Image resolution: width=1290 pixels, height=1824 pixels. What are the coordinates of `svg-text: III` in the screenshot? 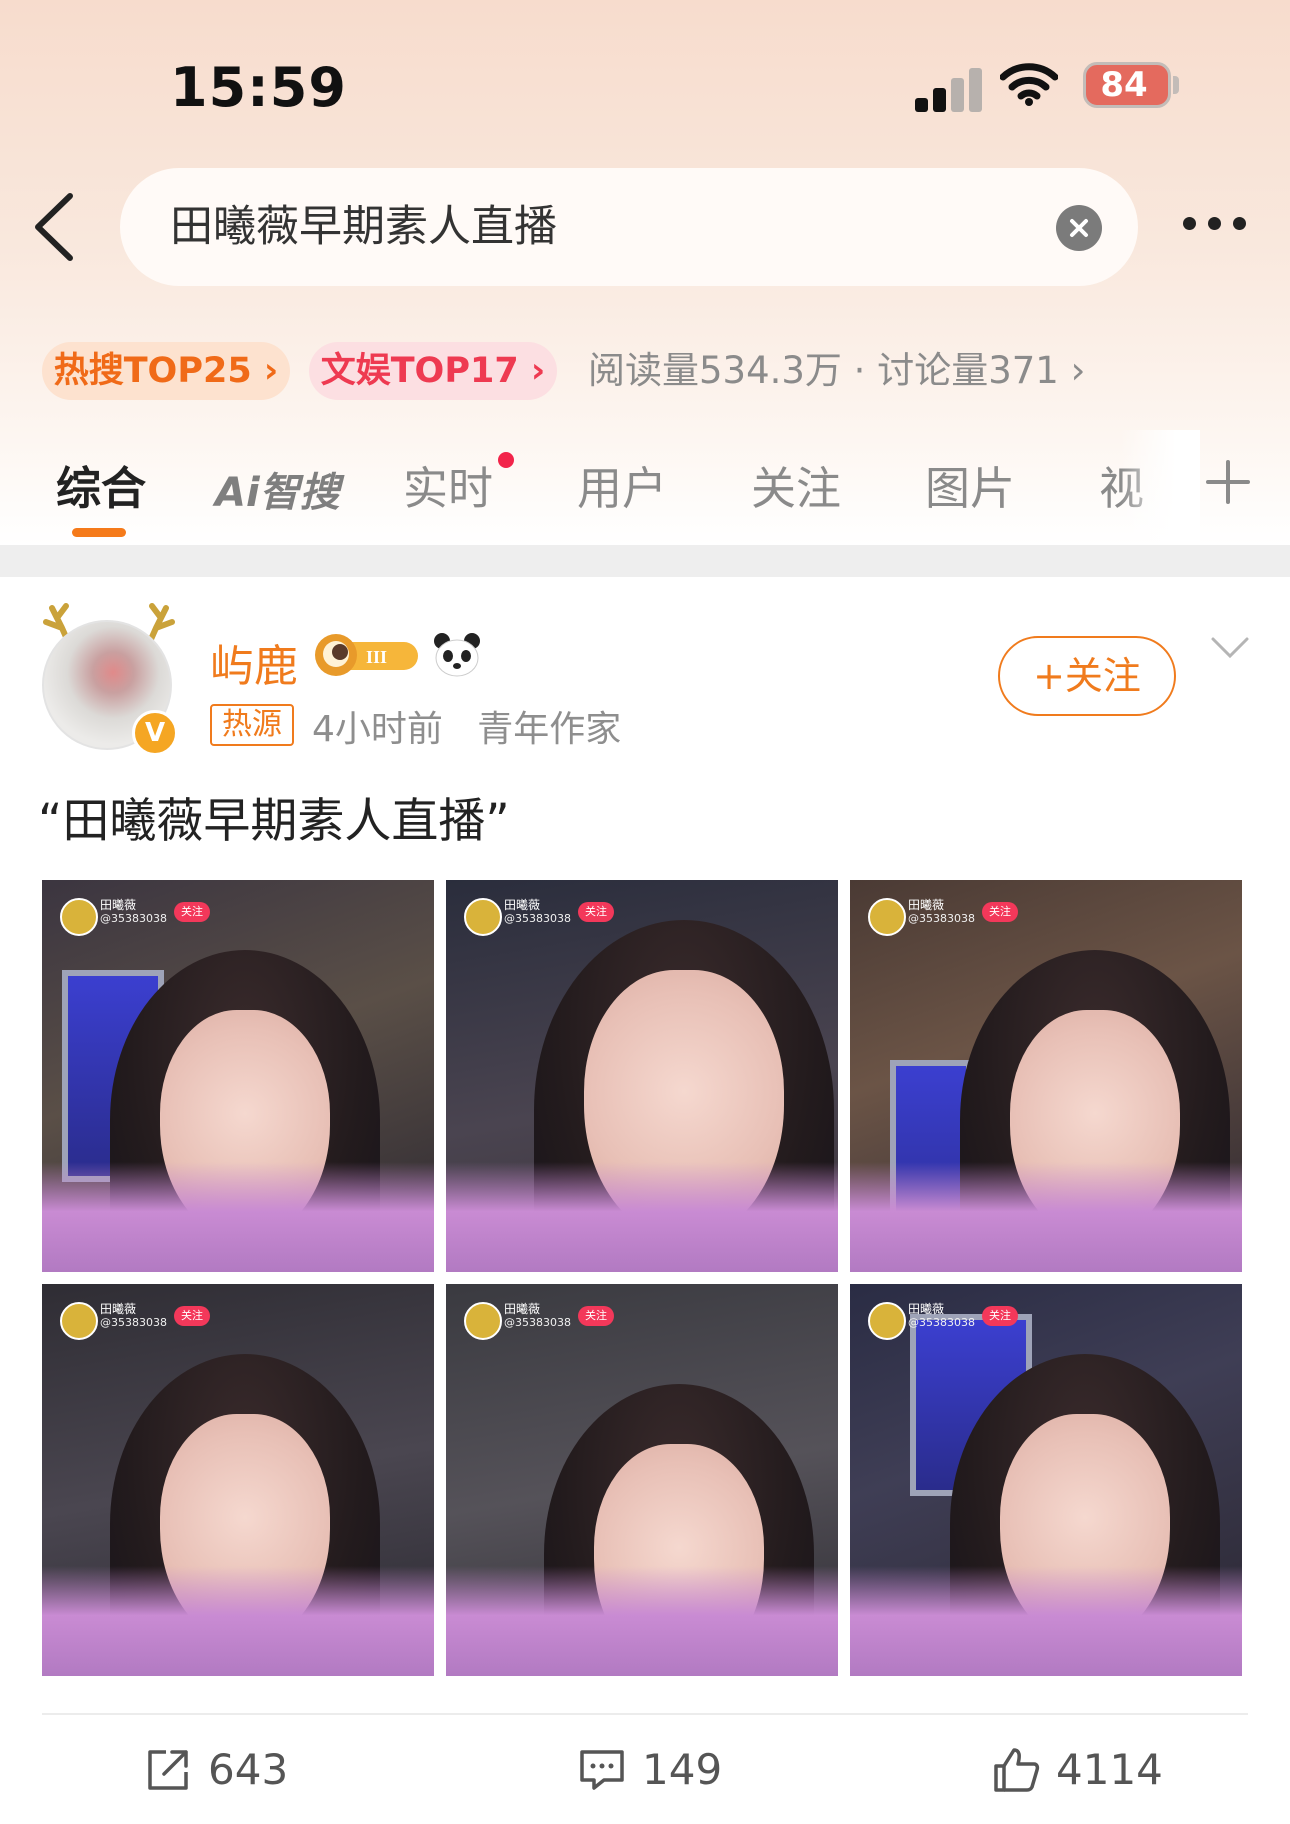 It's located at (376, 657).